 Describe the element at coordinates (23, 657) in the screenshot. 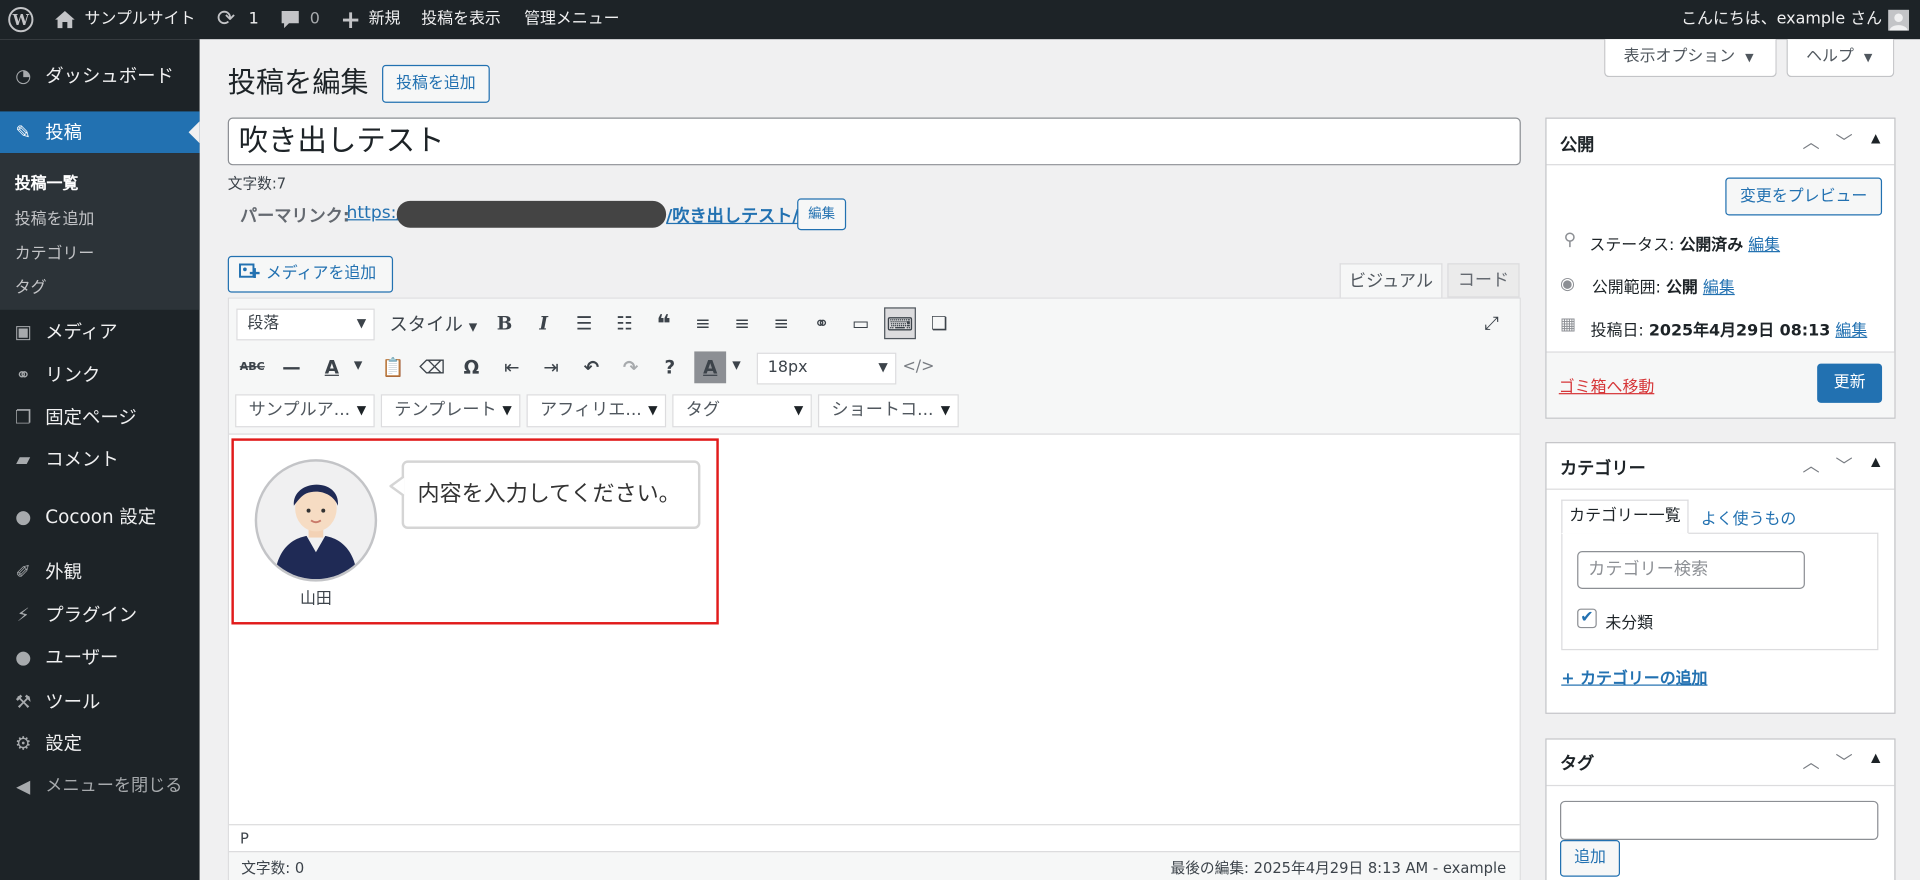

I see `user-icon: ●` at that location.